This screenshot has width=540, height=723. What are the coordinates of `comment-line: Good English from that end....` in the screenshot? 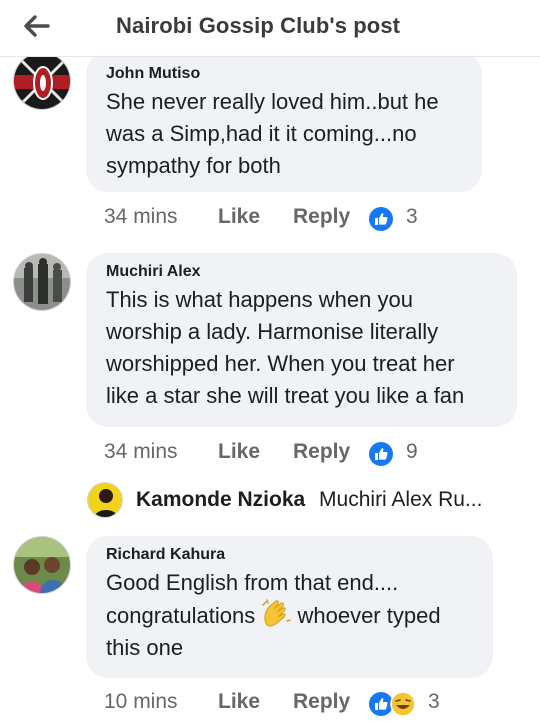 It's located at (252, 582).